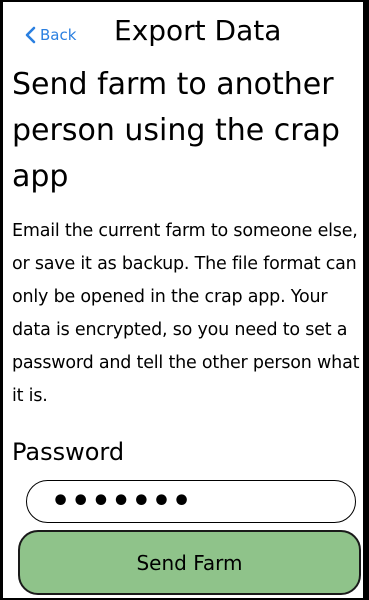 The height and width of the screenshot is (600, 369). I want to click on send-farm-button: Send Farm, so click(189, 562).